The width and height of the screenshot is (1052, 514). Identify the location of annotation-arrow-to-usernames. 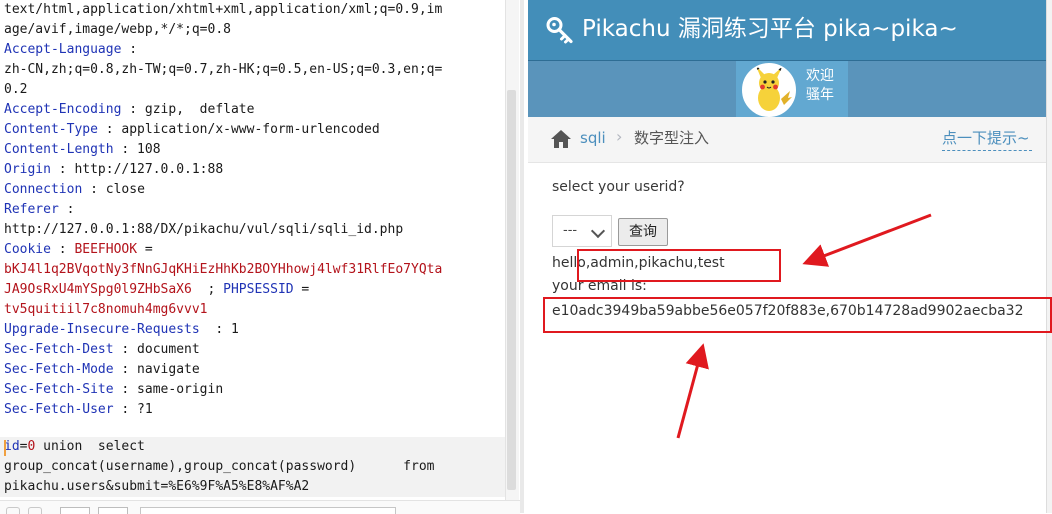
(867, 240).